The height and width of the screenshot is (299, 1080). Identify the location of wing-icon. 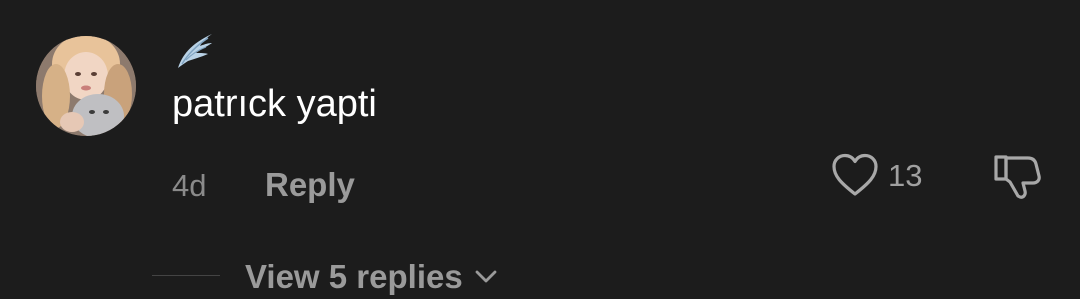
(194, 50).